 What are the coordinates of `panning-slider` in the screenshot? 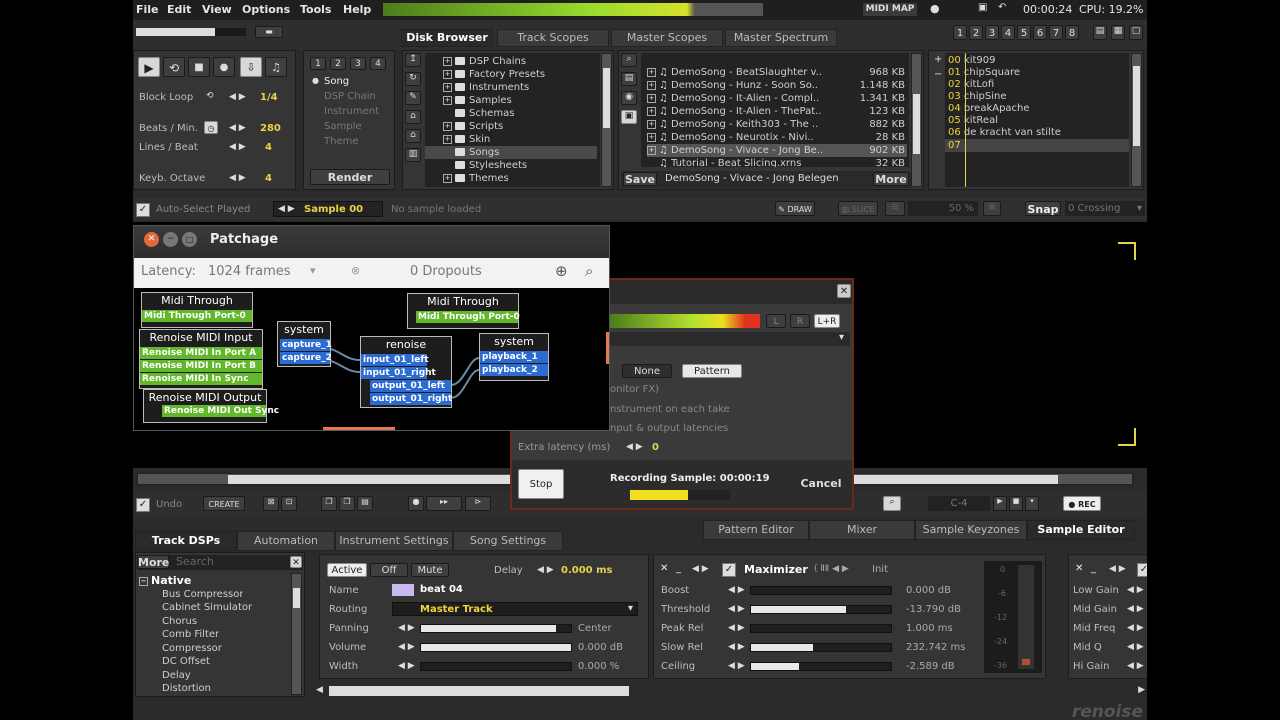 It's located at (496, 628).